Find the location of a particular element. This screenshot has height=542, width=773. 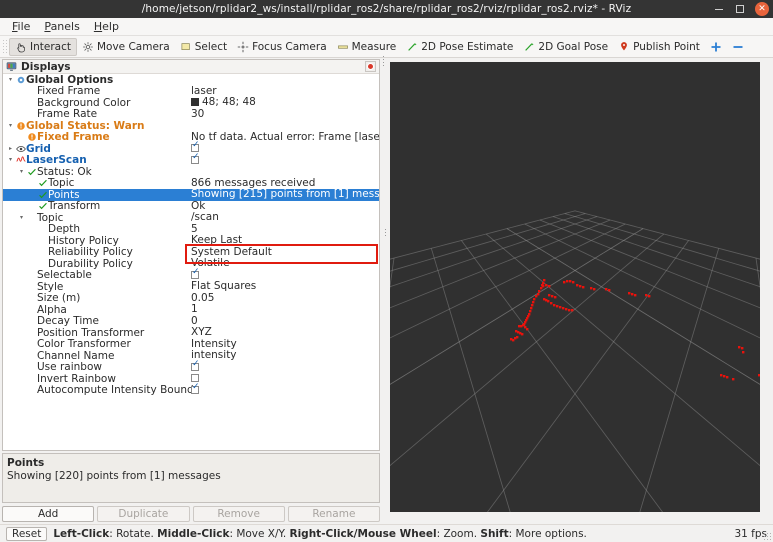

tool-focus-camera: Focus Camera is located at coordinates (282, 47).